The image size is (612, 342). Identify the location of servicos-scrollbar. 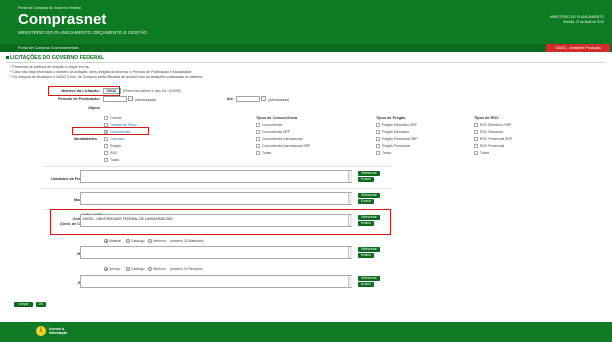
(350, 281).